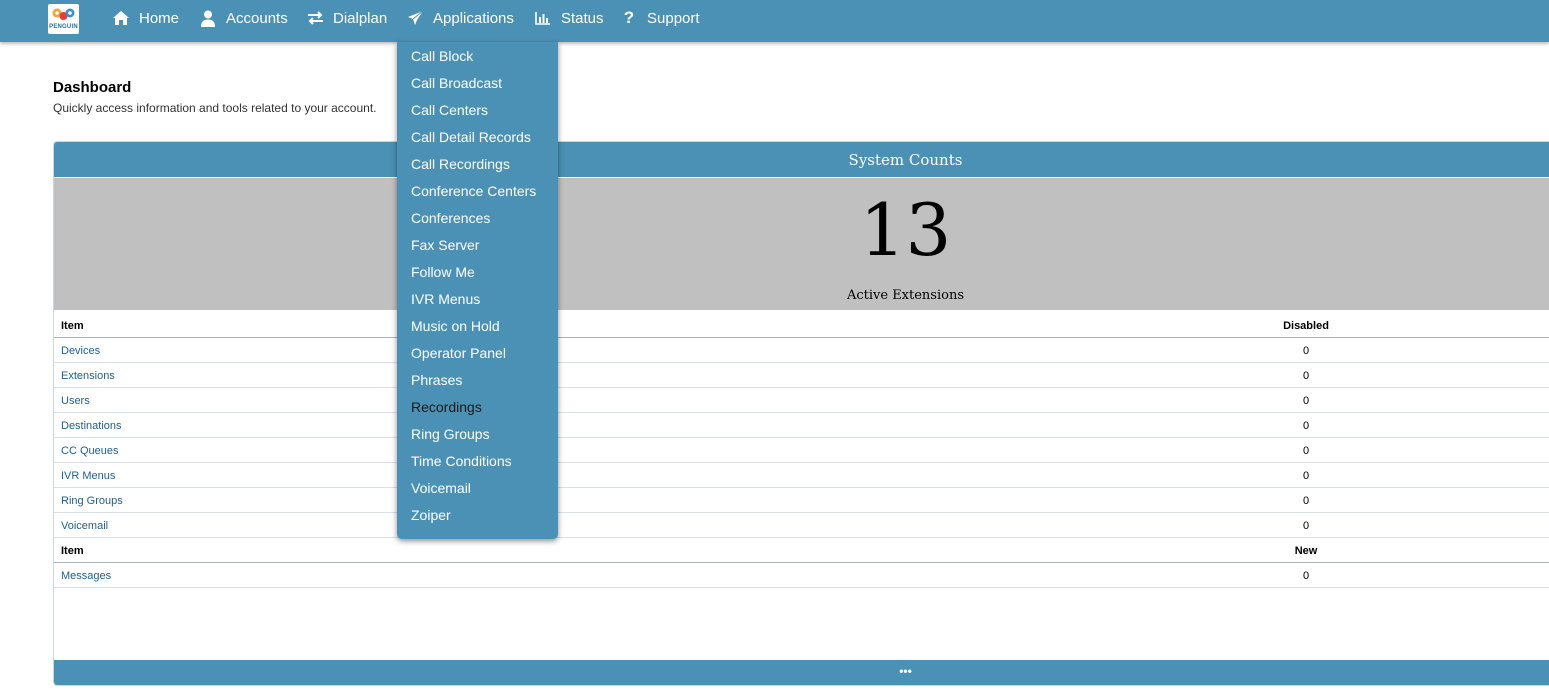  Describe the element at coordinates (801, 672) in the screenshot. I see `panel-footer-expand: •••` at that location.